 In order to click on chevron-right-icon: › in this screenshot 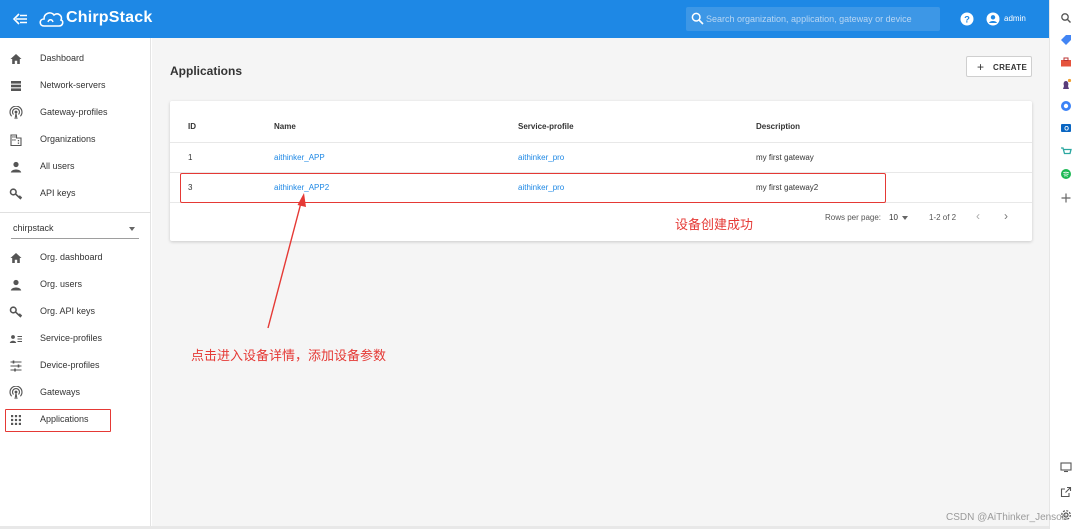, I will do `click(1006, 216)`.